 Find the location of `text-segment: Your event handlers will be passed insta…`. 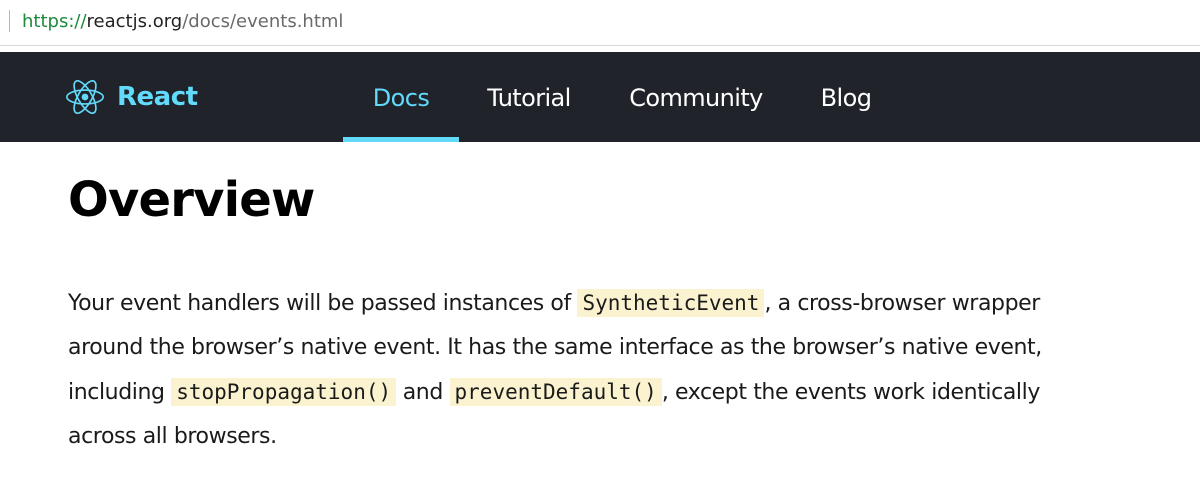

text-segment: Your event handlers will be passed insta… is located at coordinates (323, 303).